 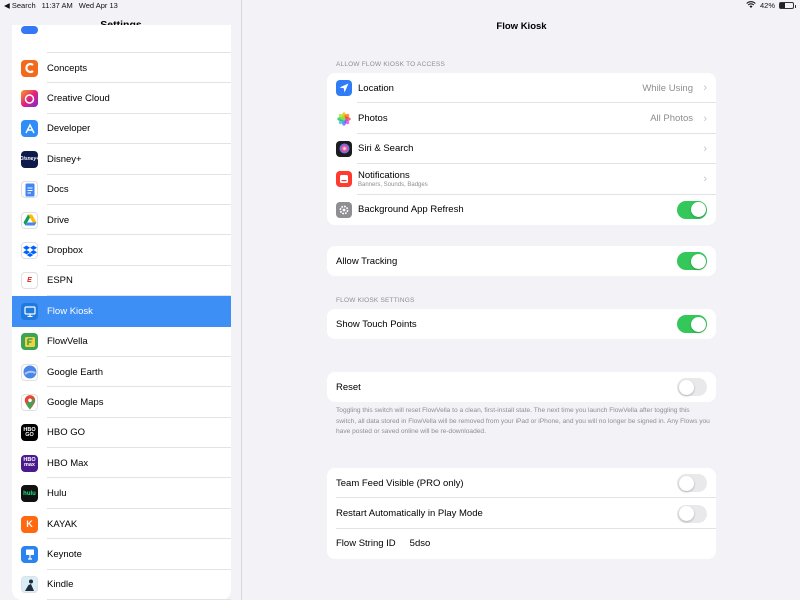 What do you see at coordinates (411, 210) in the screenshot?
I see `access-row-label: Background App Refresh` at bounding box center [411, 210].